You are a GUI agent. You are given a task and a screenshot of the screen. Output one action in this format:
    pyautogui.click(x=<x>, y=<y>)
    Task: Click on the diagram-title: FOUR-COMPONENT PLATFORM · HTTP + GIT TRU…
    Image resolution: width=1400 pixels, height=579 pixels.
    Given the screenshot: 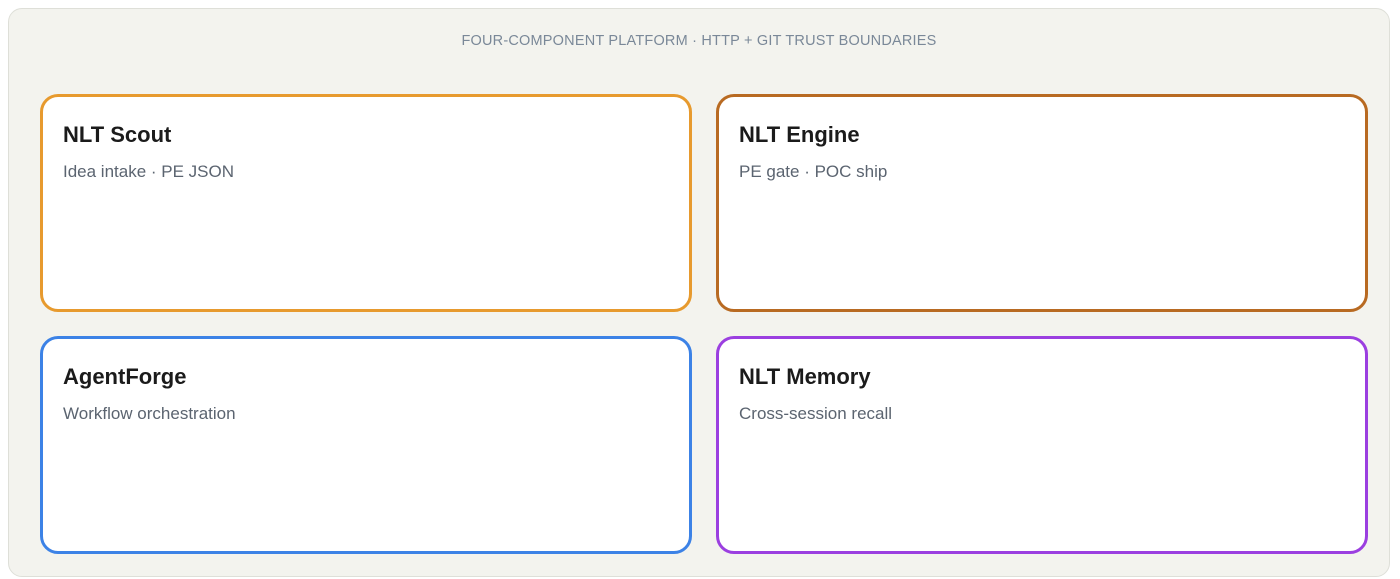 What is the action you would take?
    pyautogui.click(x=699, y=41)
    